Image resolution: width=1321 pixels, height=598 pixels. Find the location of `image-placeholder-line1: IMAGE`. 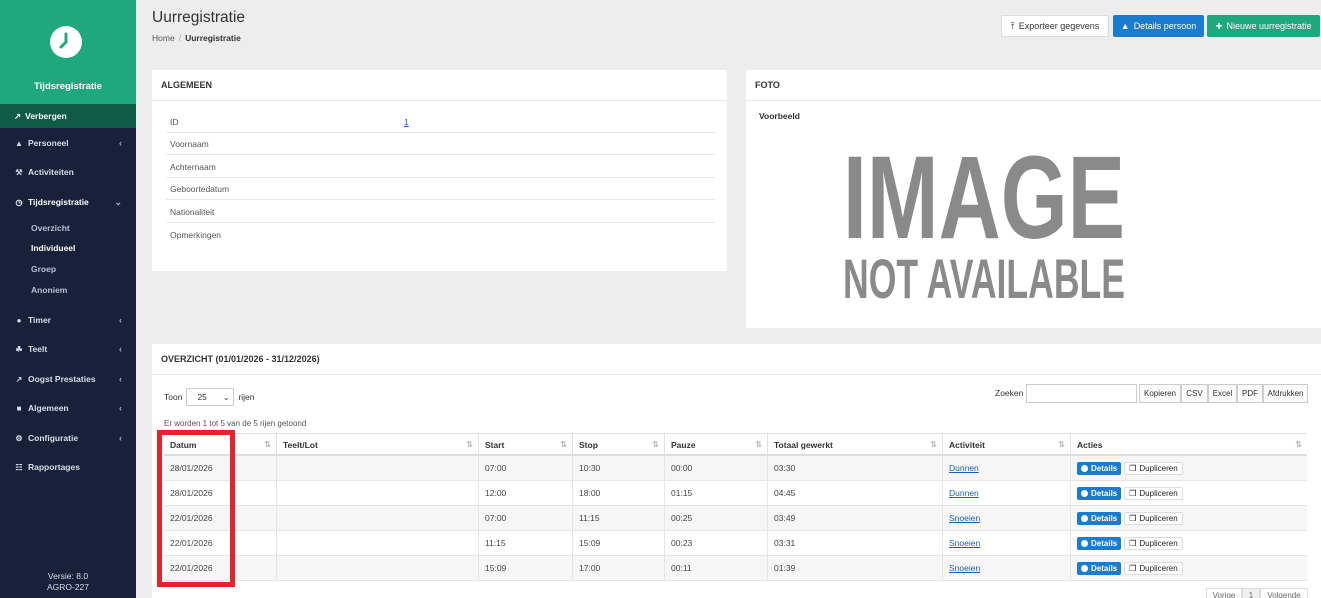

image-placeholder-line1: IMAGE is located at coordinates (984, 198).